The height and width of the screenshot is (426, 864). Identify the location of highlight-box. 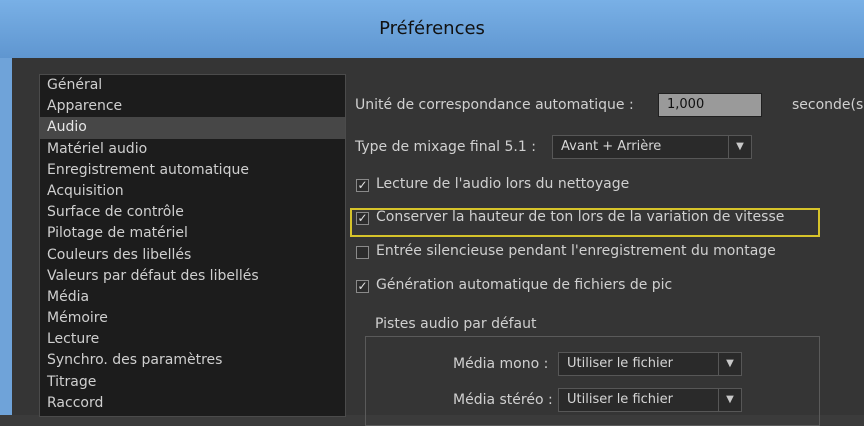
(585, 222).